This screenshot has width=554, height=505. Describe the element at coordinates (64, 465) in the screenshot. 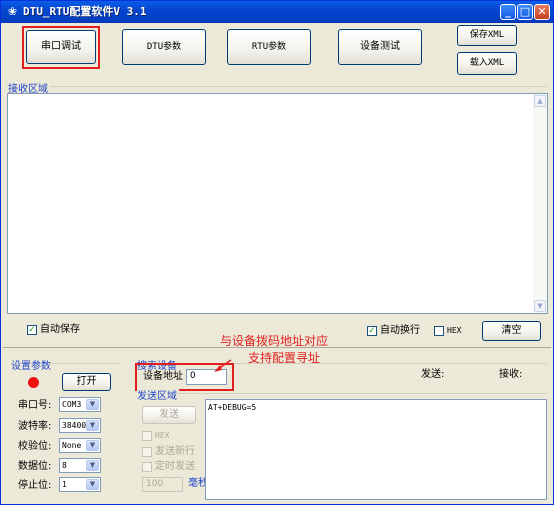

I see `databits-value: 8` at that location.